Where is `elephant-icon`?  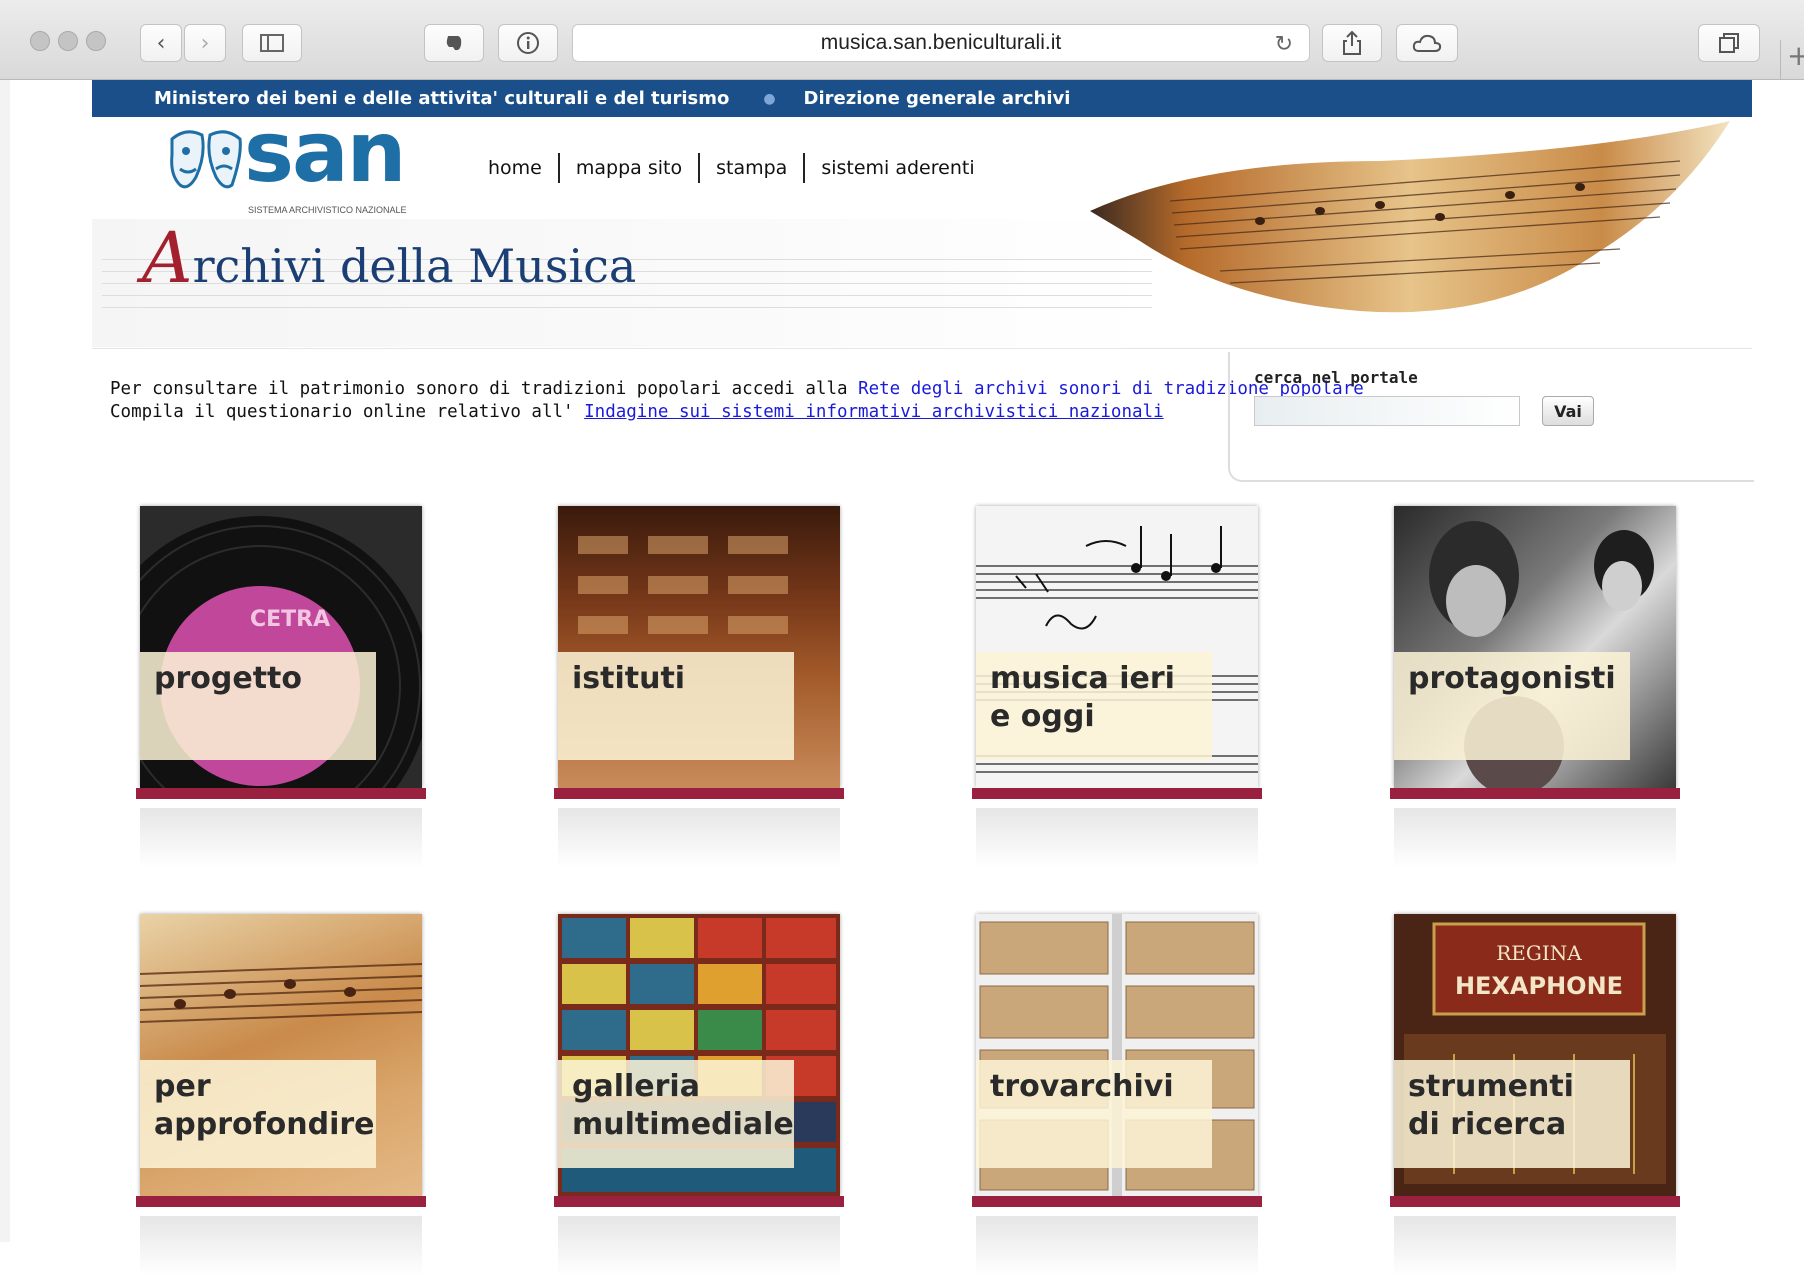 elephant-icon is located at coordinates (454, 43).